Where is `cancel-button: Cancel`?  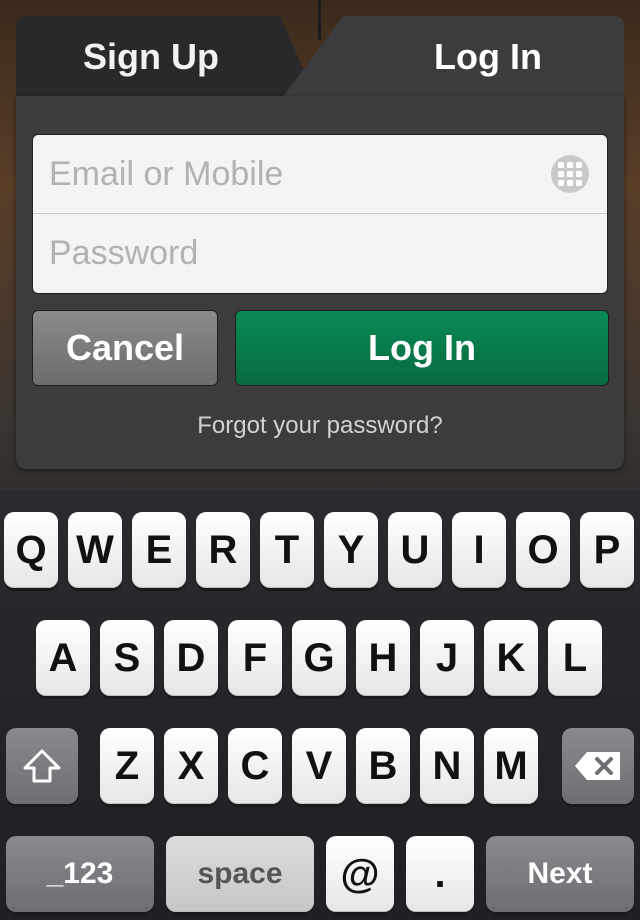
cancel-button: Cancel is located at coordinates (125, 348).